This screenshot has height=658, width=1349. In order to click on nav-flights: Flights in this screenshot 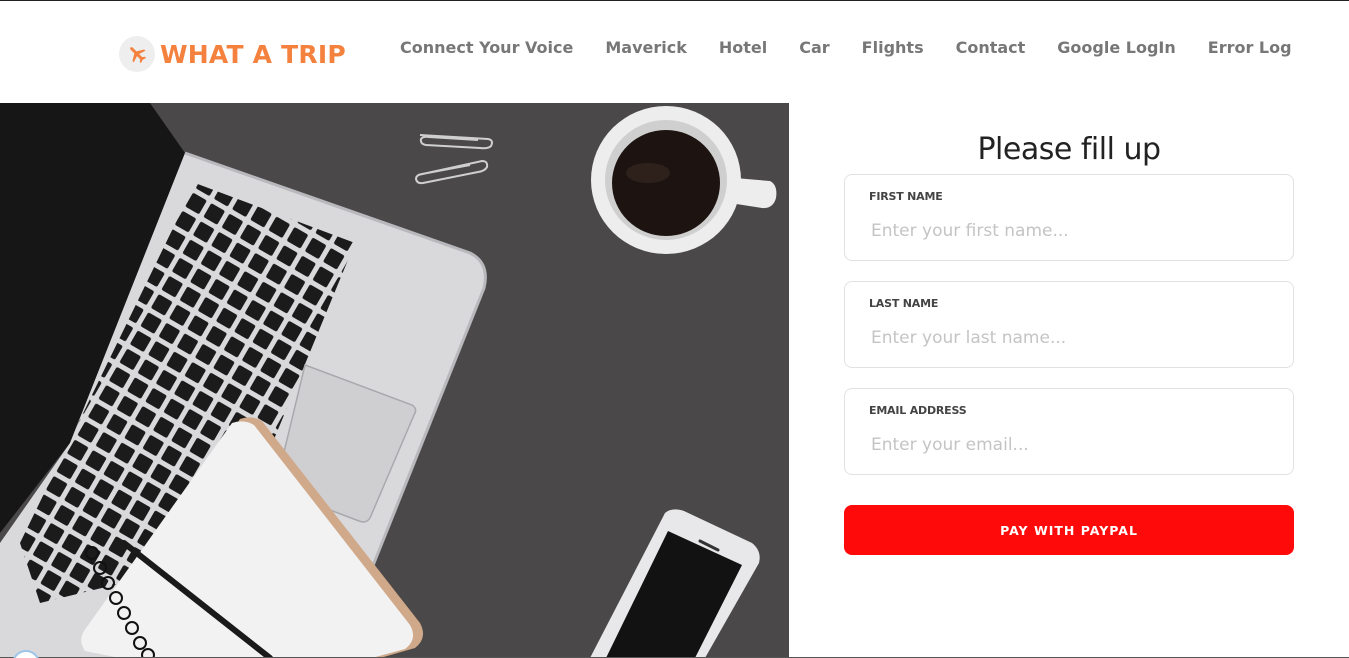, I will do `click(893, 47)`.